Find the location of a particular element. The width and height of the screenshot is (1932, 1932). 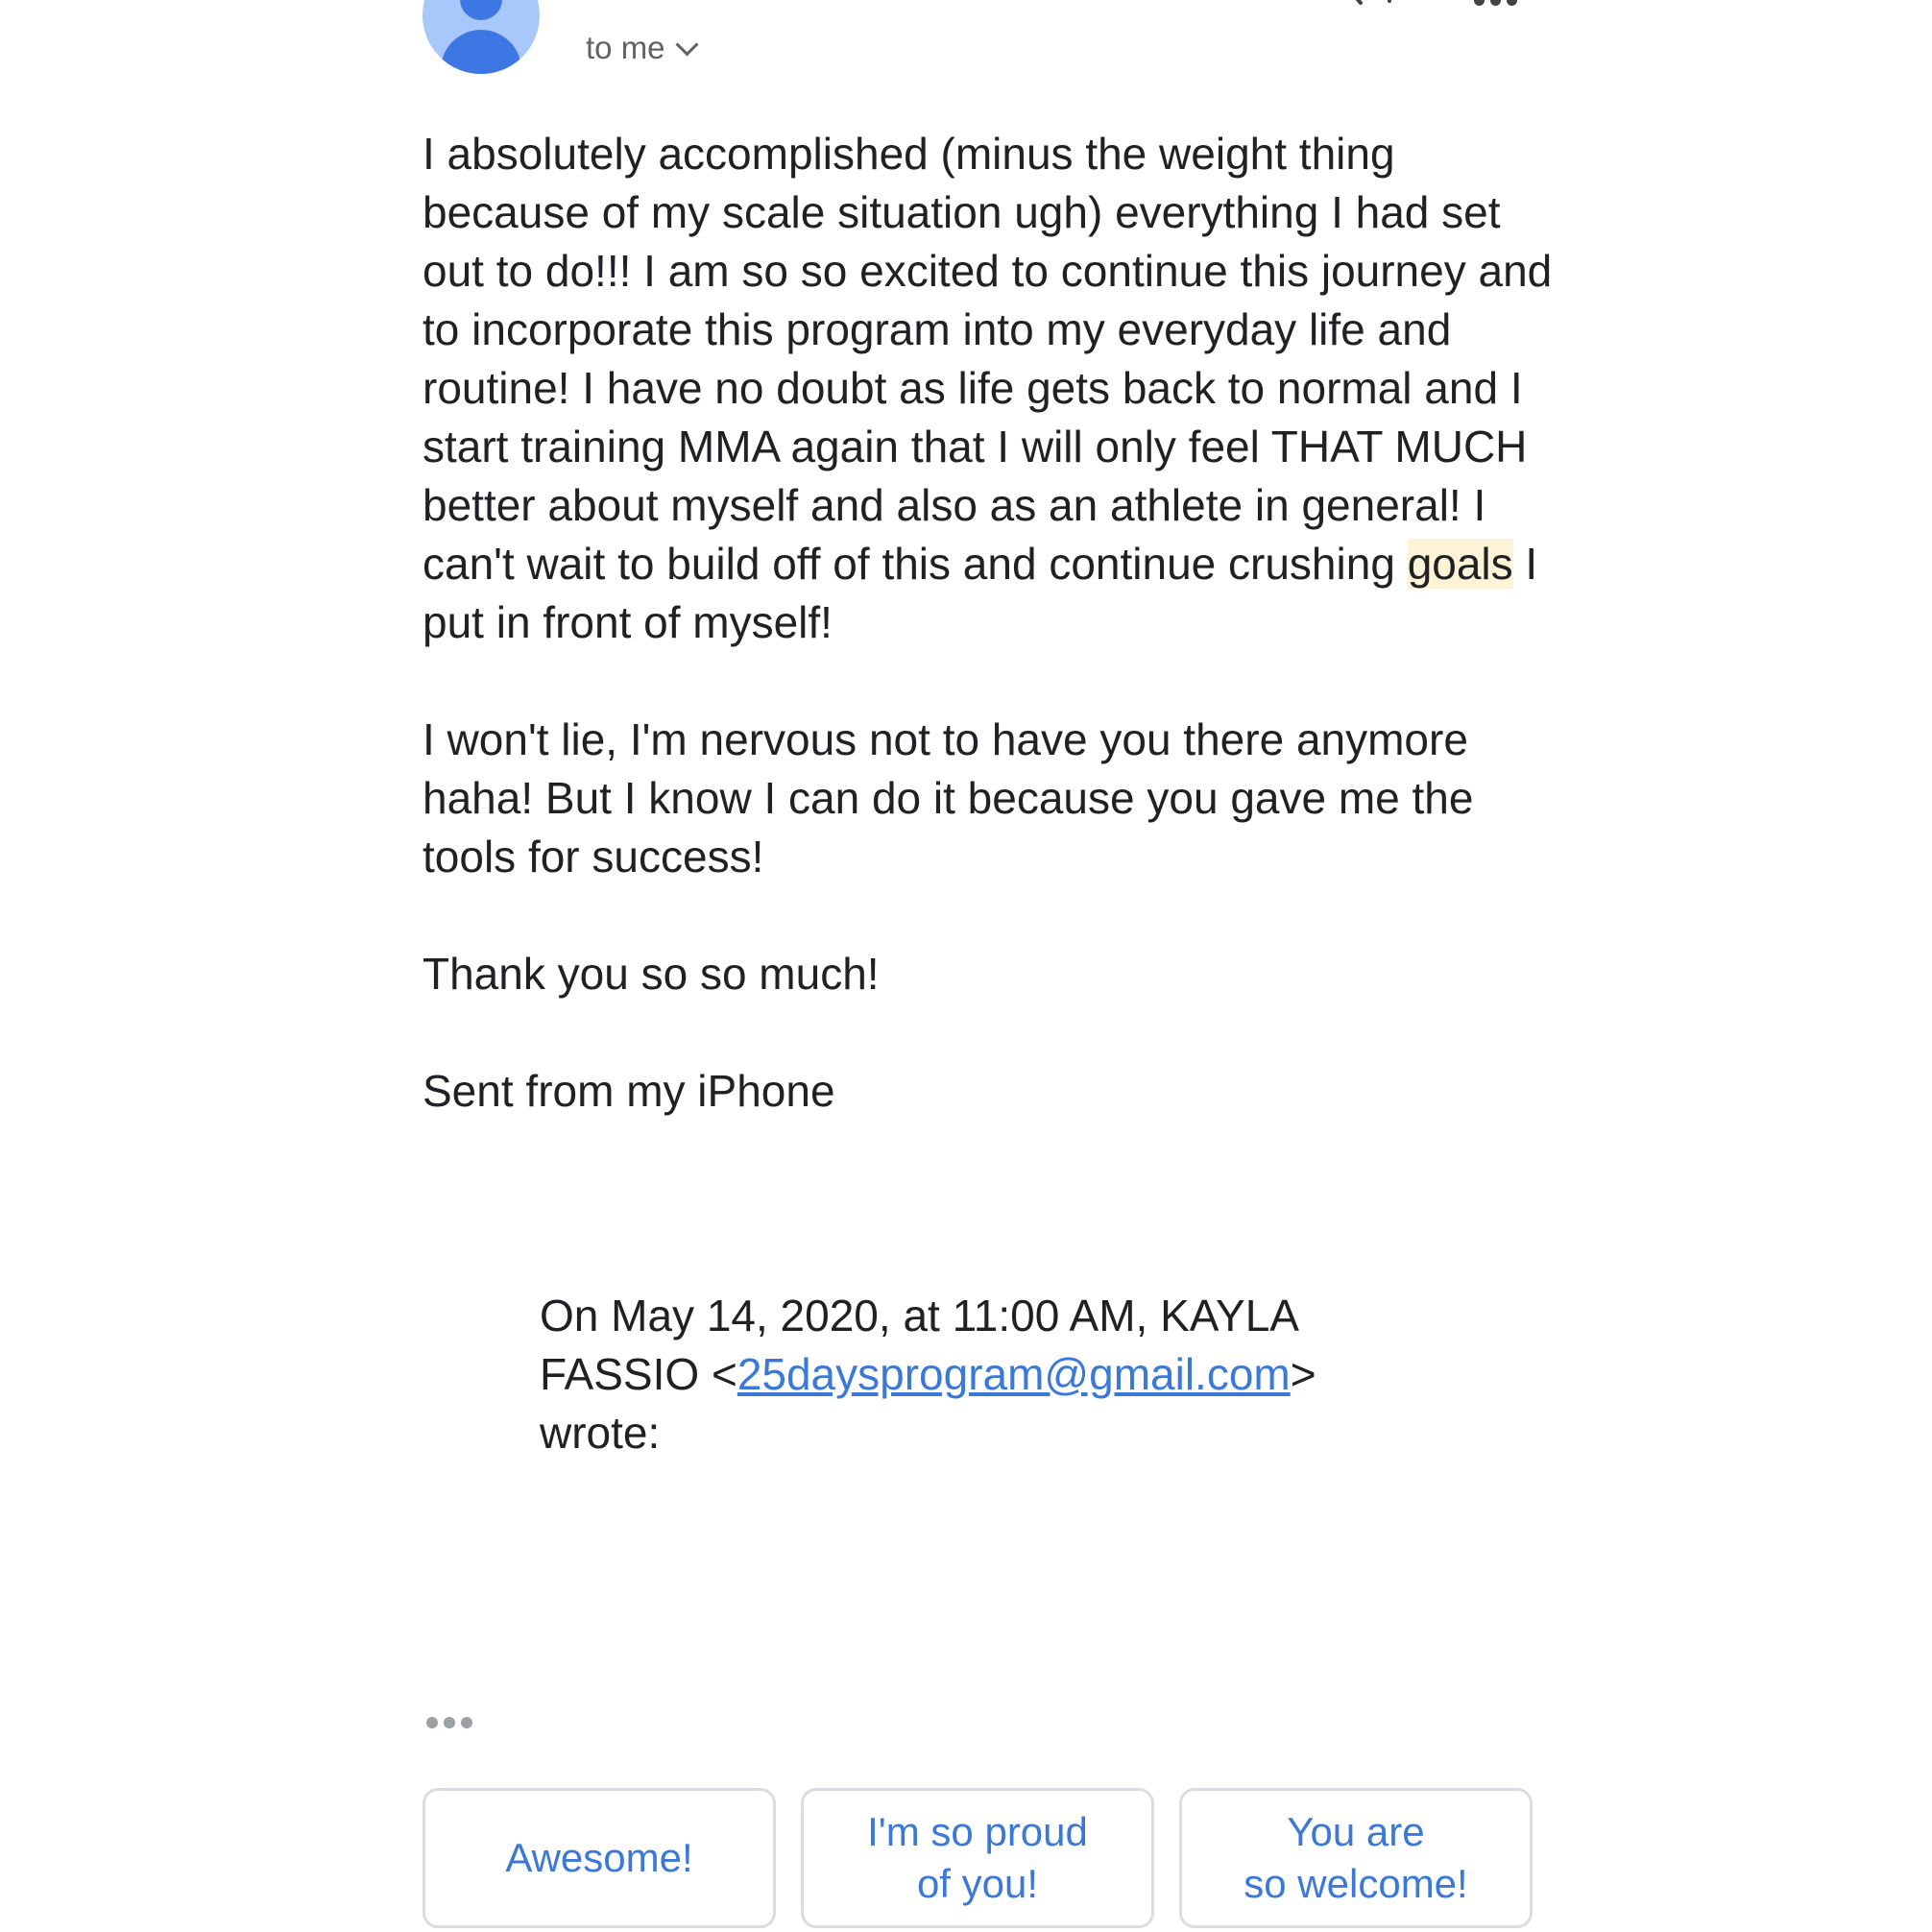

recipient-details-toggle: to me is located at coordinates (642, 48).